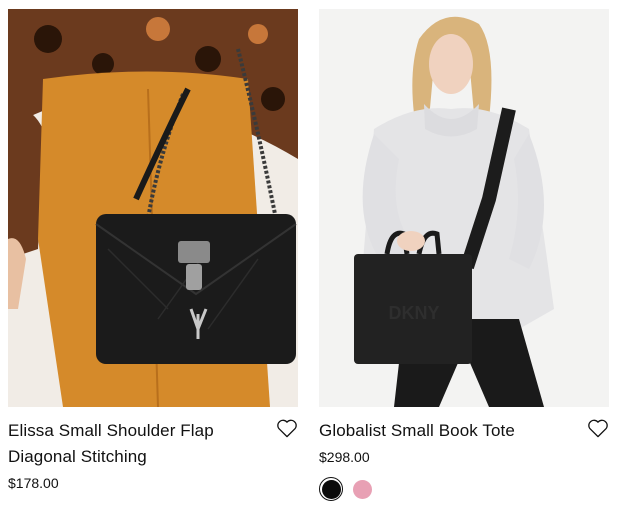 The image size is (617, 513). Describe the element at coordinates (413, 313) in the screenshot. I see `svg-text: DKNY` at that location.